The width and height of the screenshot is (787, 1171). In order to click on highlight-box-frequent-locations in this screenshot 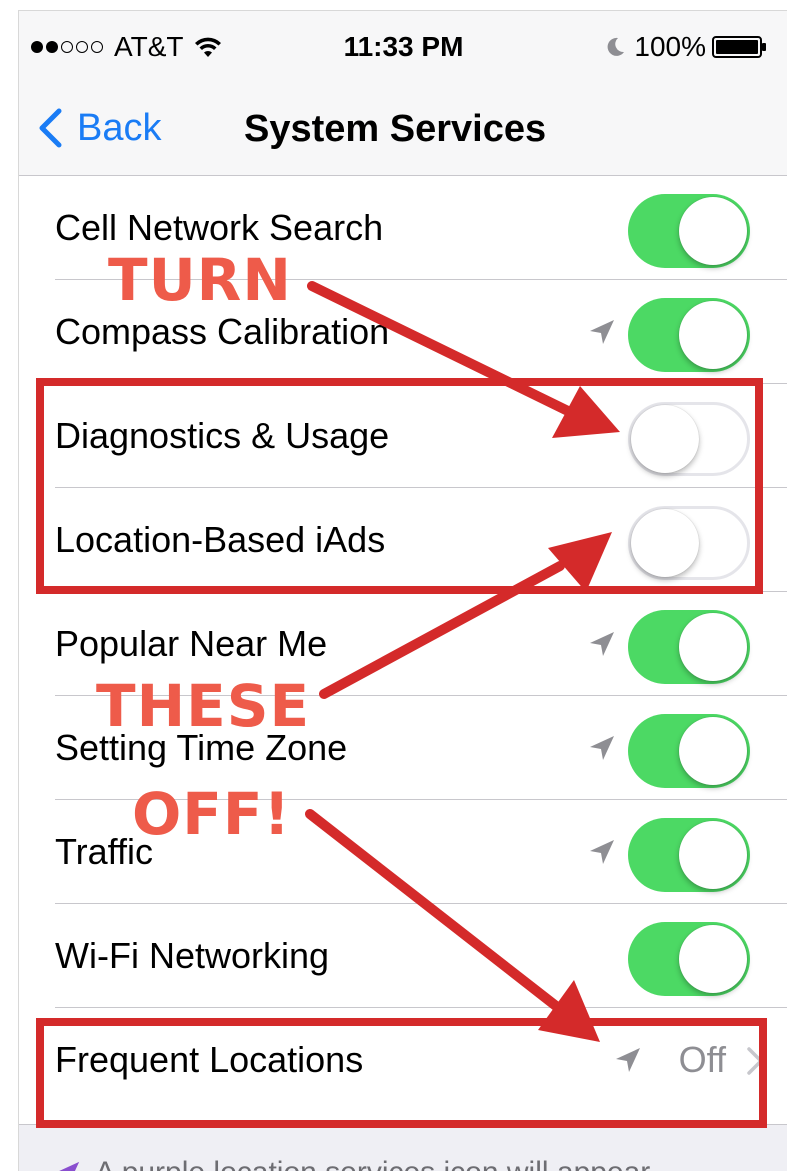, I will do `click(401, 1073)`.